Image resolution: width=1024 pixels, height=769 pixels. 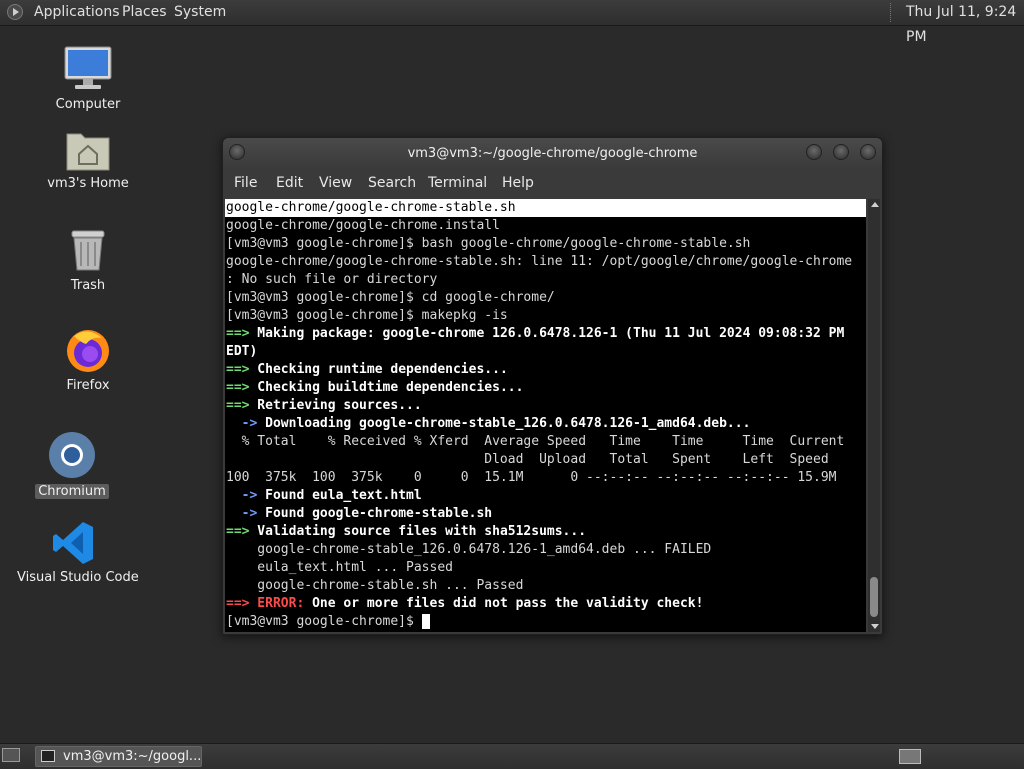 What do you see at coordinates (245, 183) in the screenshot?
I see `menu-file: File` at bounding box center [245, 183].